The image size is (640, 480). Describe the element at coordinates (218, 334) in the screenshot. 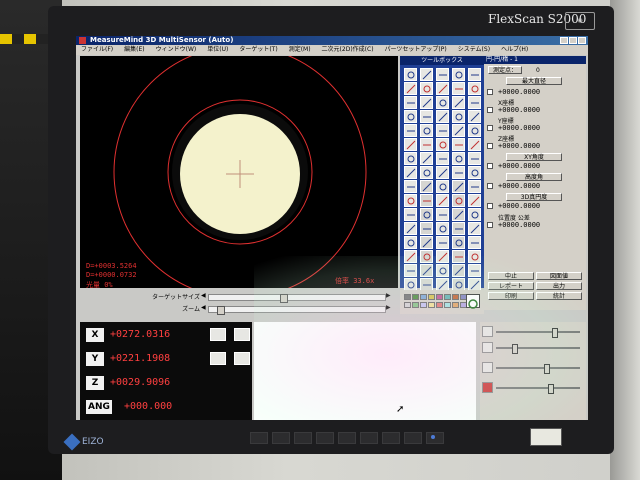

I see `zero-x-icon` at that location.